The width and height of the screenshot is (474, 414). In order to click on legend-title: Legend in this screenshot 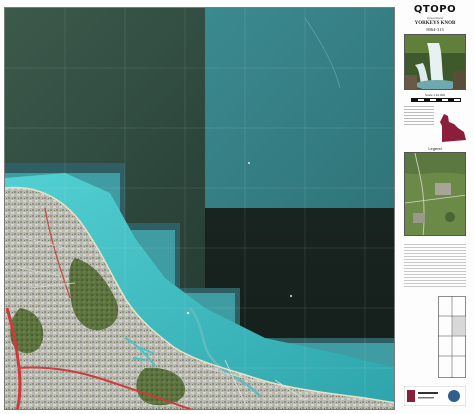, I will do `click(435, 148)`.